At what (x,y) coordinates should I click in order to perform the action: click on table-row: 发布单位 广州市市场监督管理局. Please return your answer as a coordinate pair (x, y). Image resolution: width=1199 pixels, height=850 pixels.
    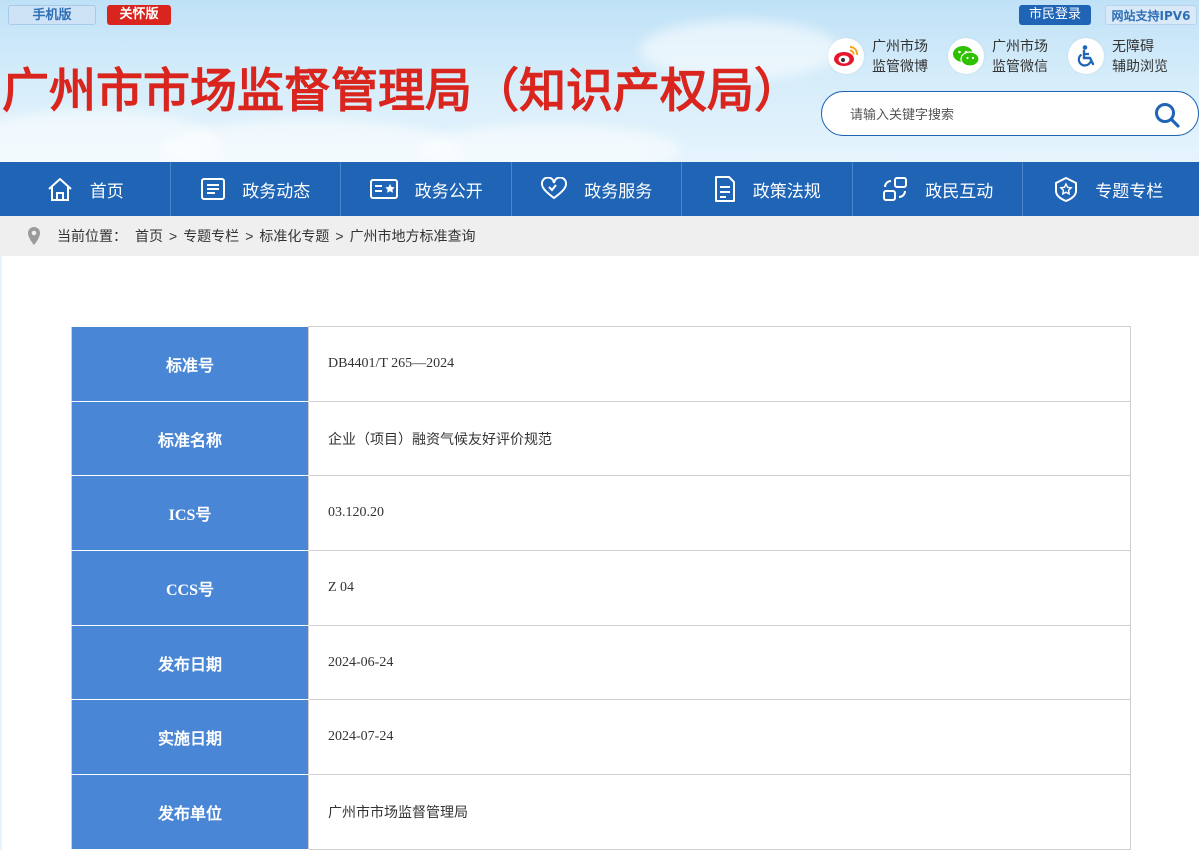
    Looking at the image, I should click on (601, 812).